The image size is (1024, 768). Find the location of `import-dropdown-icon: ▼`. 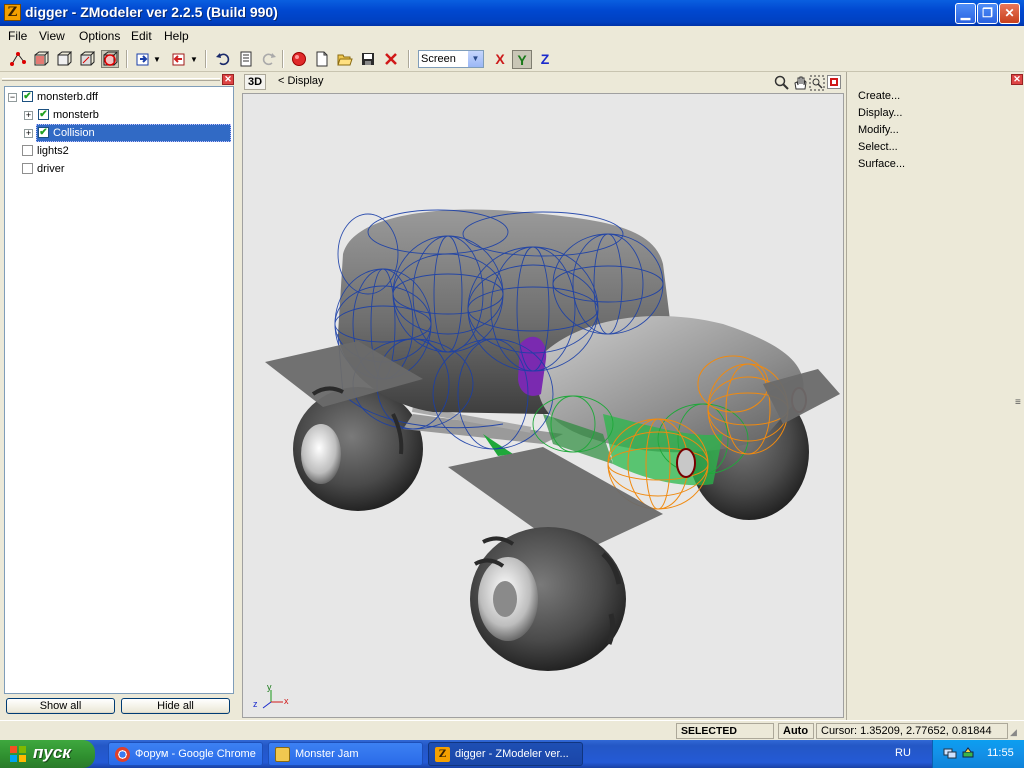

import-dropdown-icon: ▼ is located at coordinates (157, 59).